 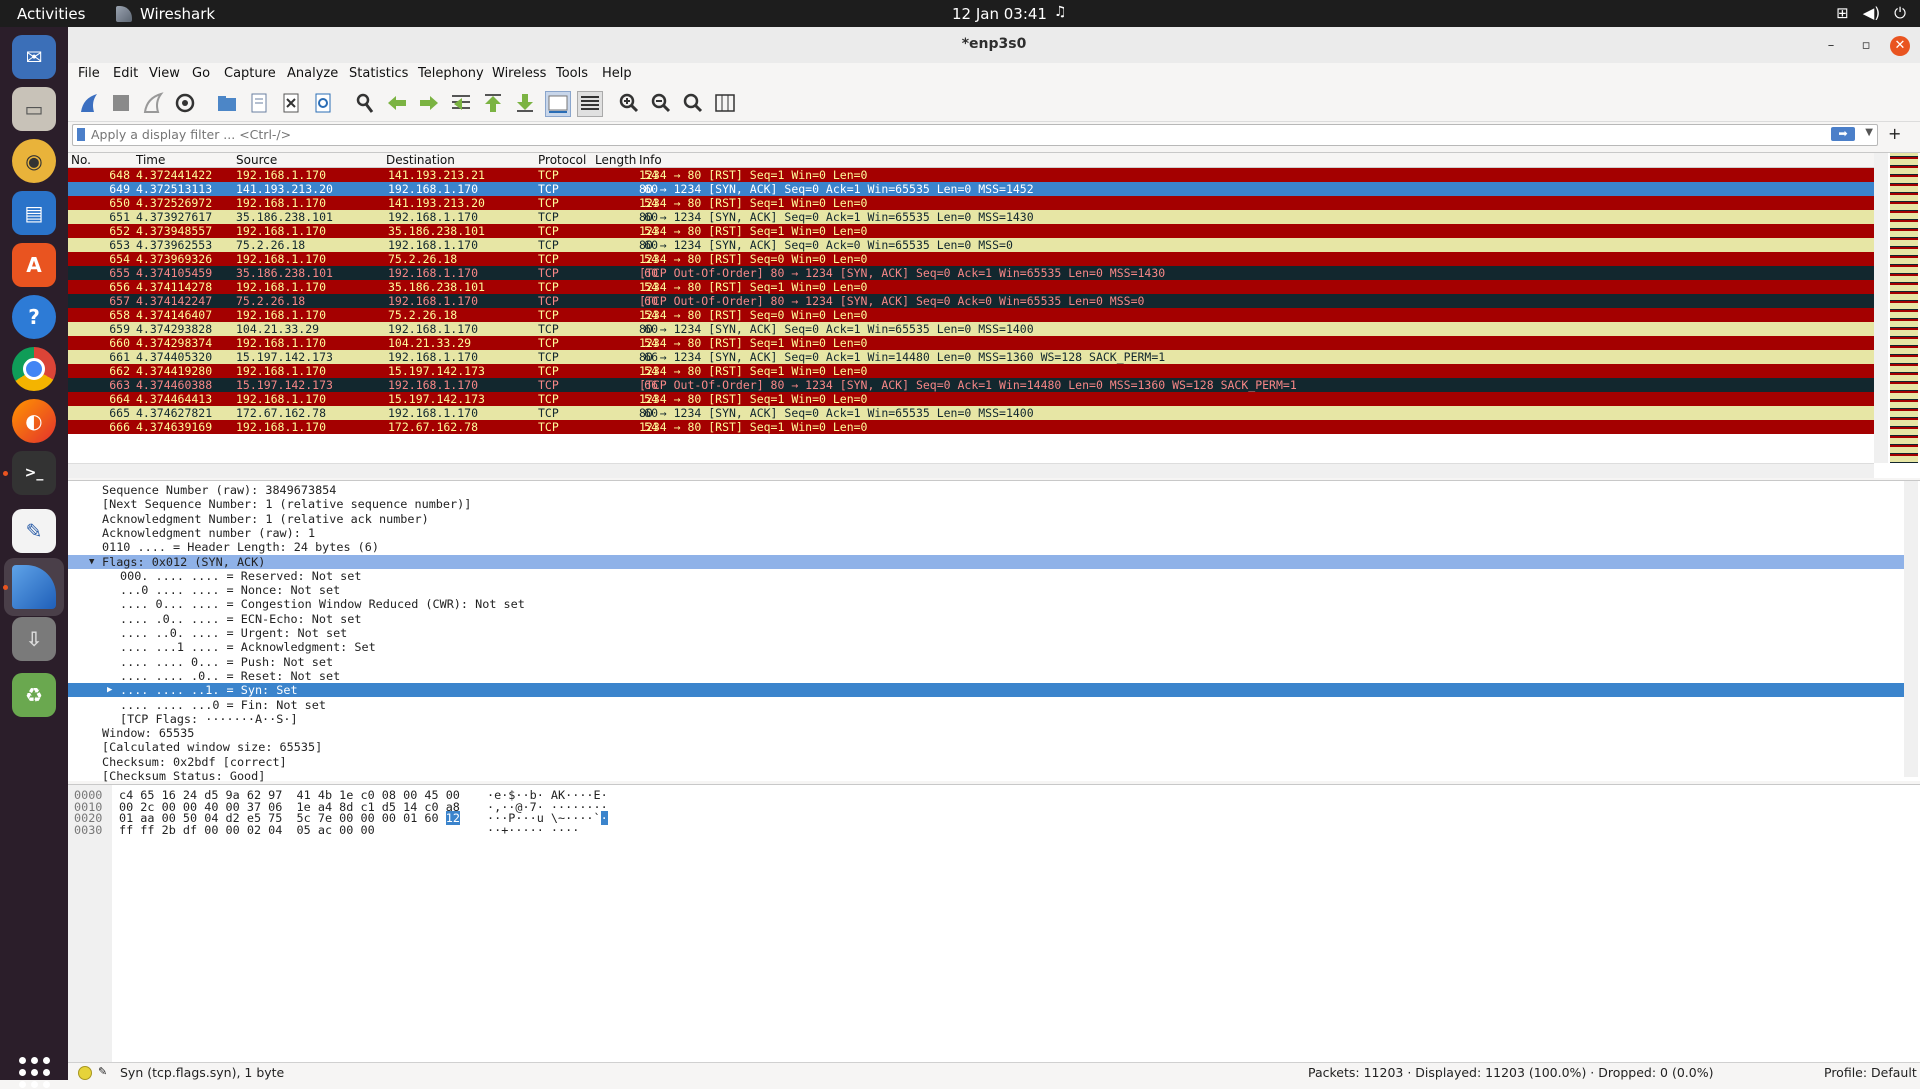 I want to click on menu-statistics: Statistics, so click(x=378, y=73).